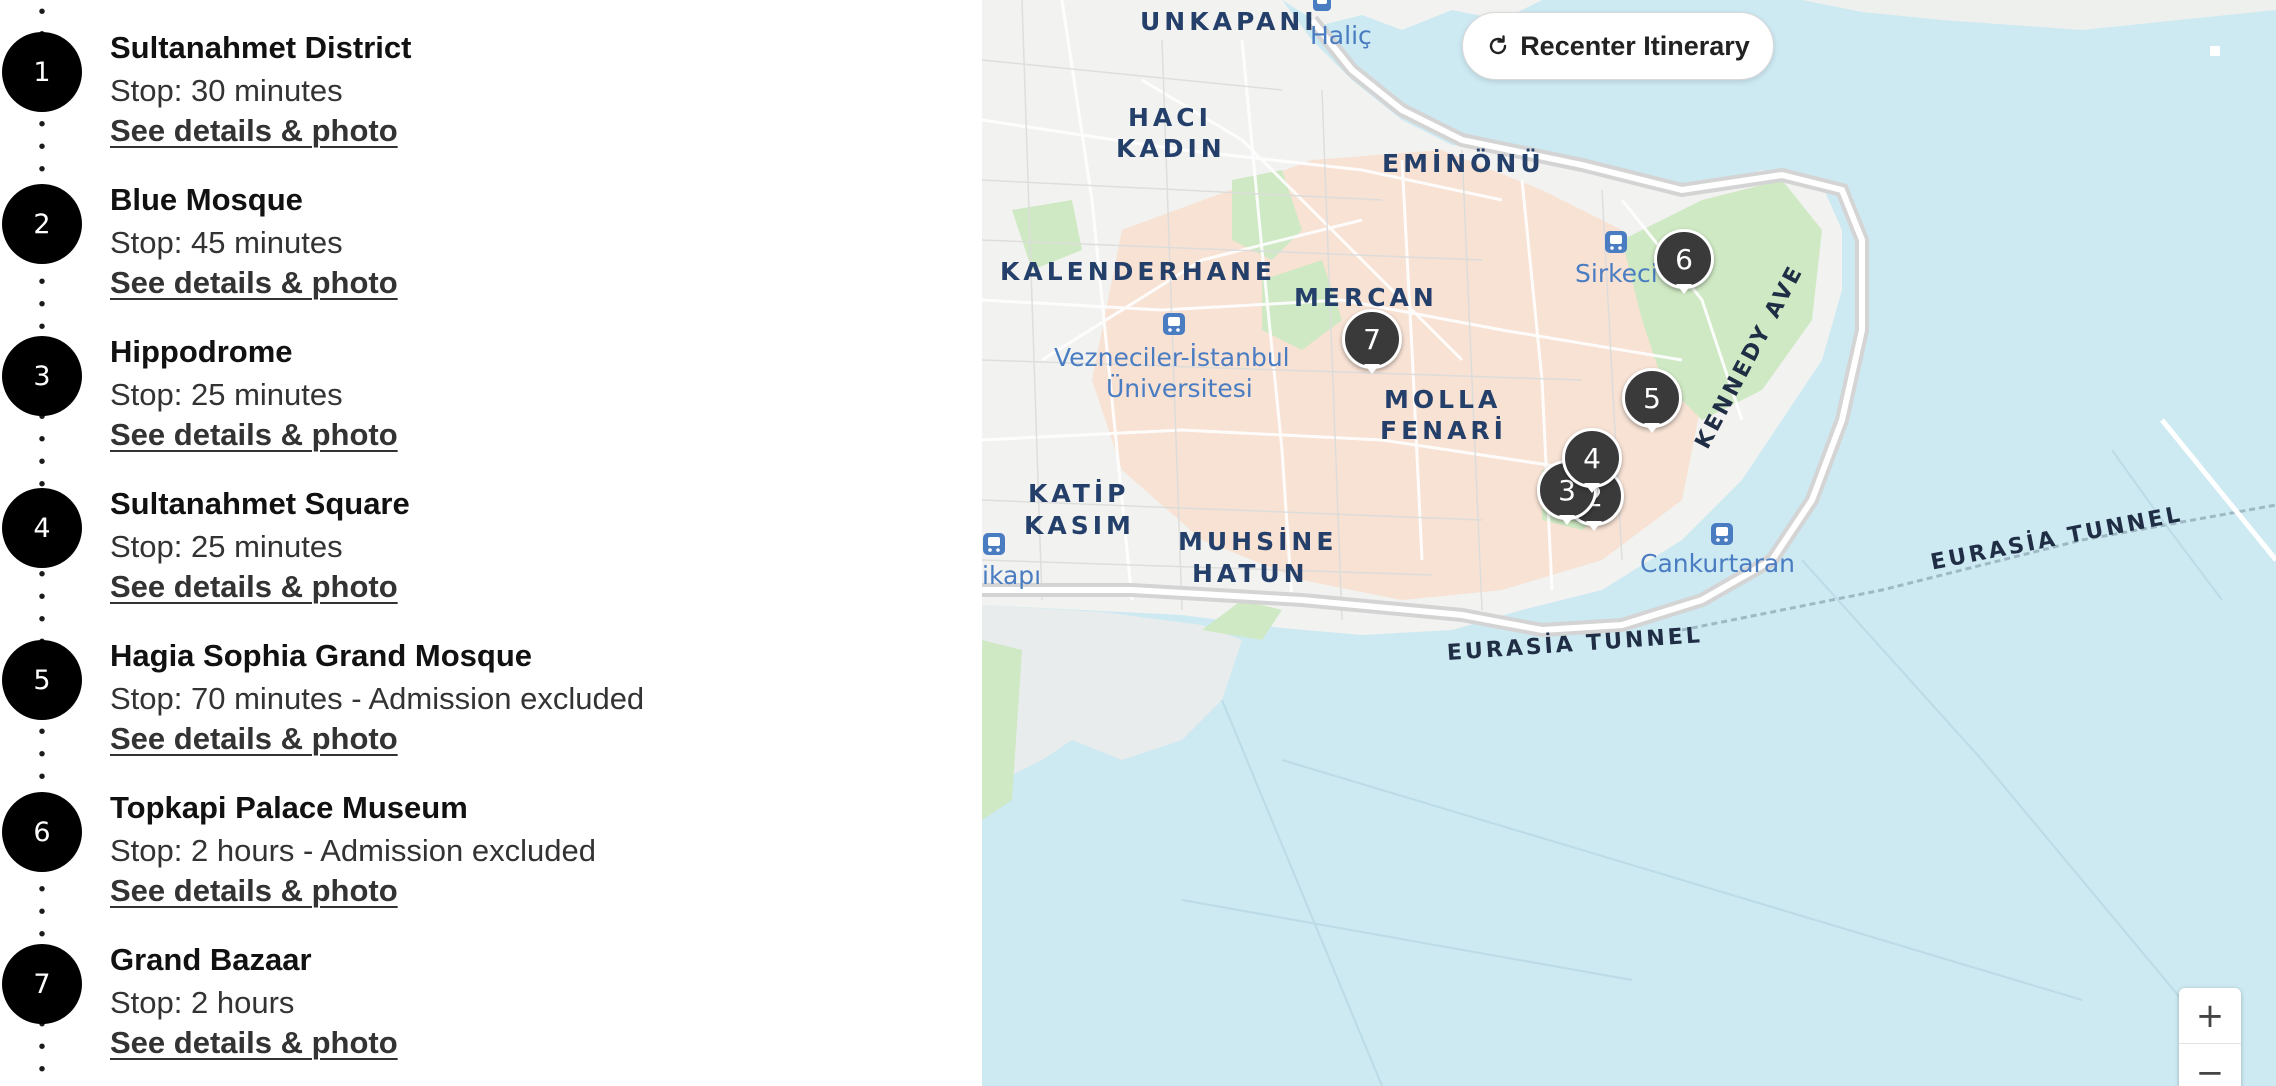  What do you see at coordinates (260, 503) in the screenshot?
I see `stop-name: Sultanahmet Square` at bounding box center [260, 503].